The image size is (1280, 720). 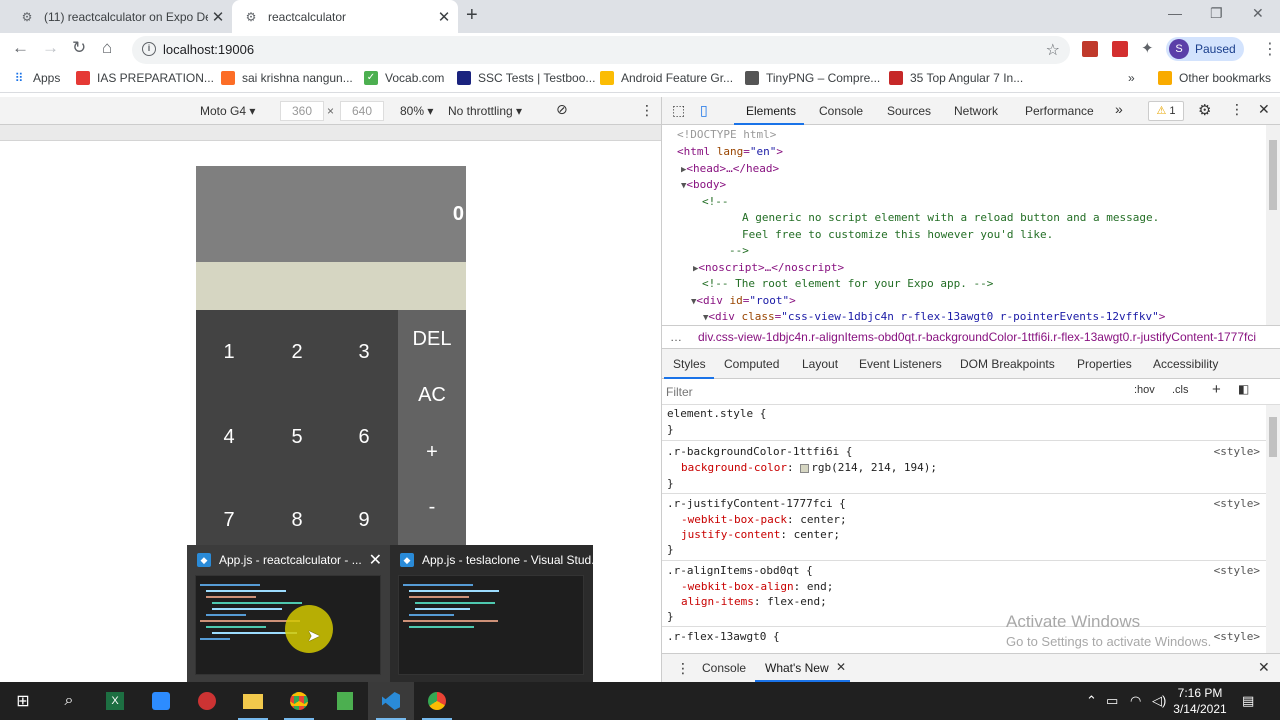 What do you see at coordinates (79, 48) in the screenshot?
I see `reload-icon: ↻` at bounding box center [79, 48].